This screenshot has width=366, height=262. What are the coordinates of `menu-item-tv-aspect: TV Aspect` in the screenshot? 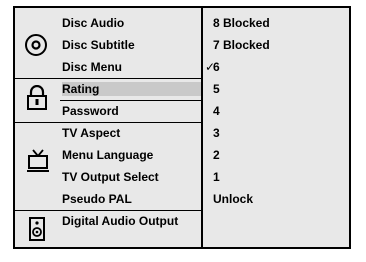 It's located at (91, 133).